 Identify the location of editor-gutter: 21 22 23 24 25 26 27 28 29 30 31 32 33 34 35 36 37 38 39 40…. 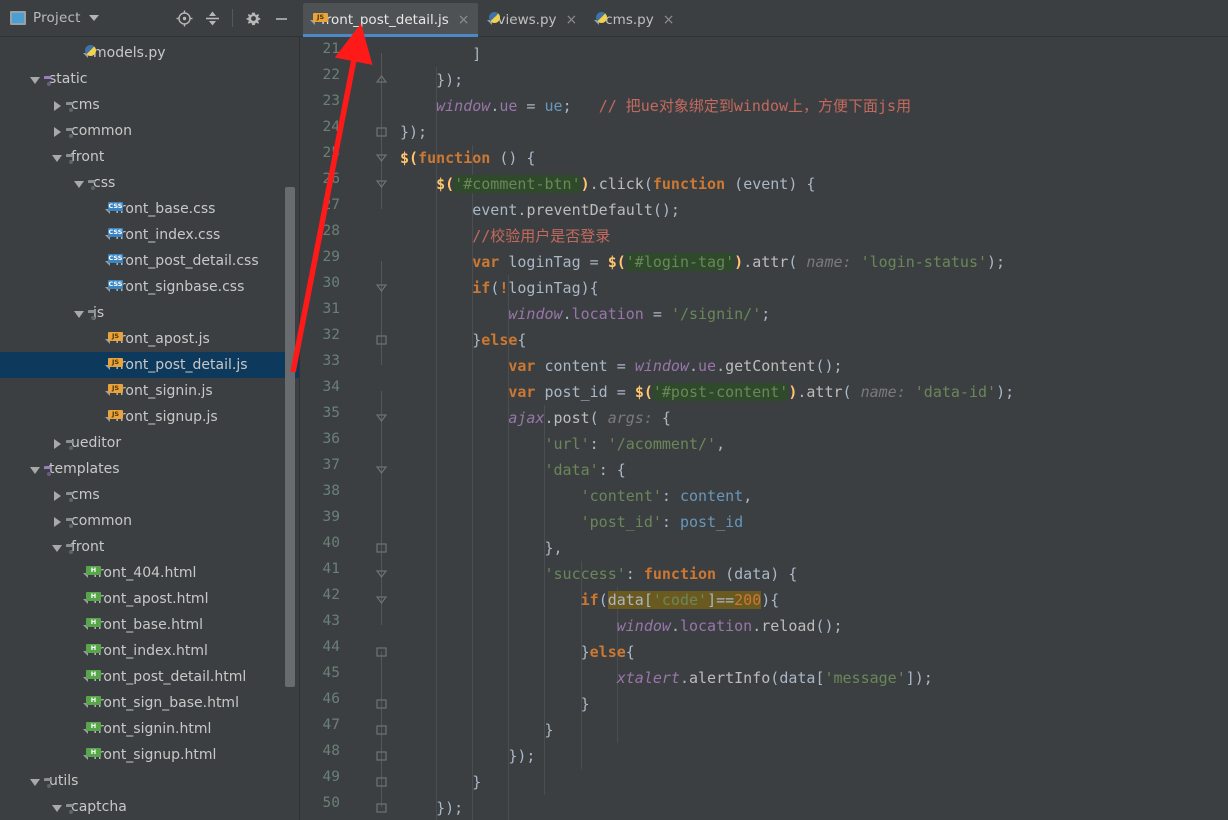
(346, 428).